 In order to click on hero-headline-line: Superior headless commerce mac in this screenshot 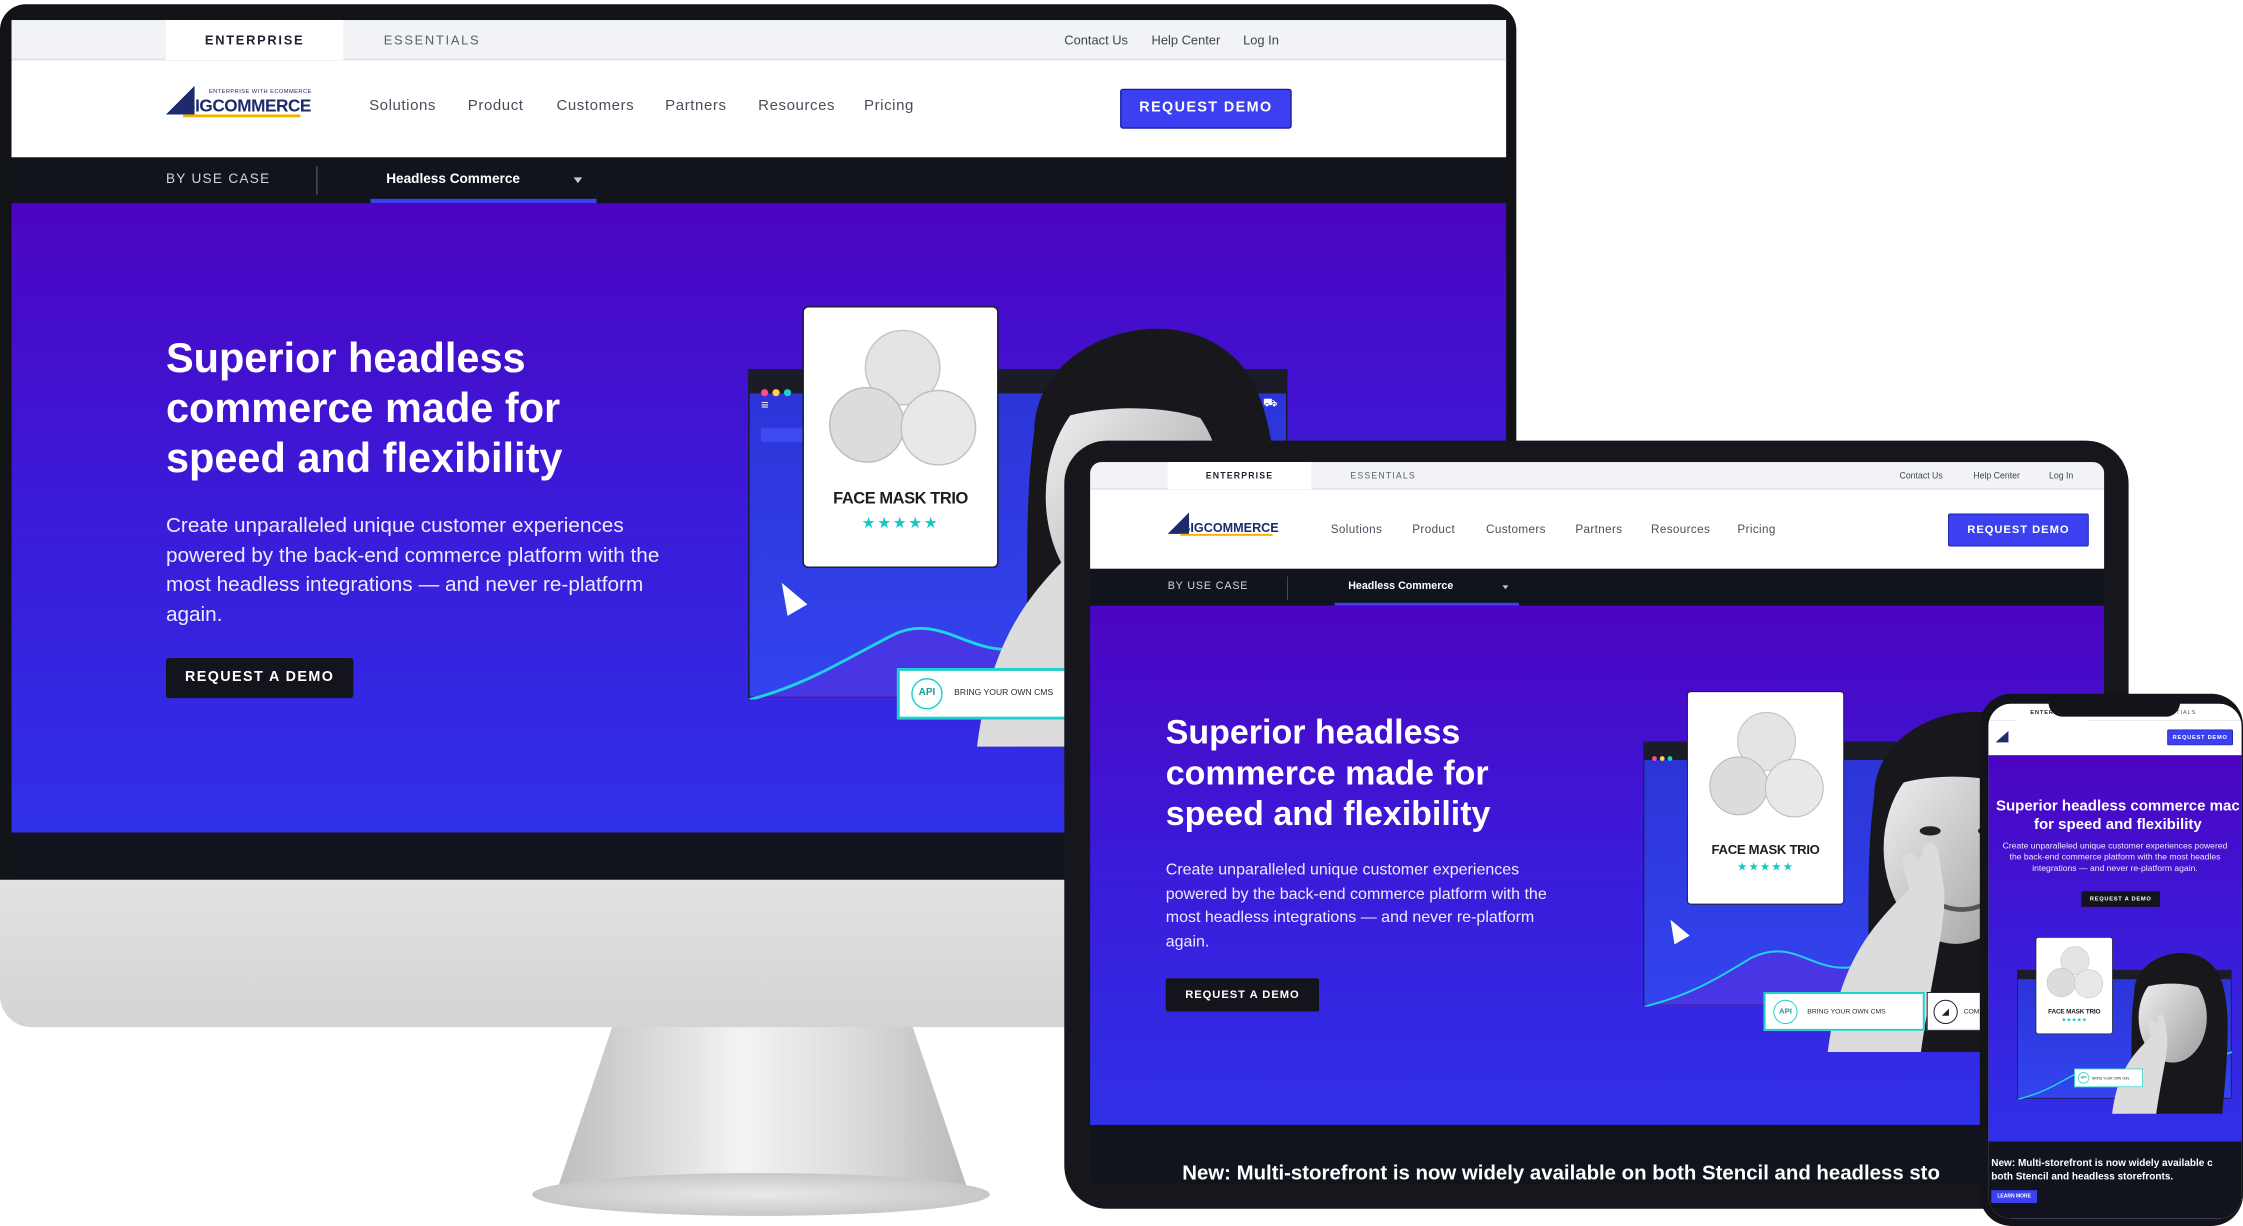, I will do `click(2117, 805)`.